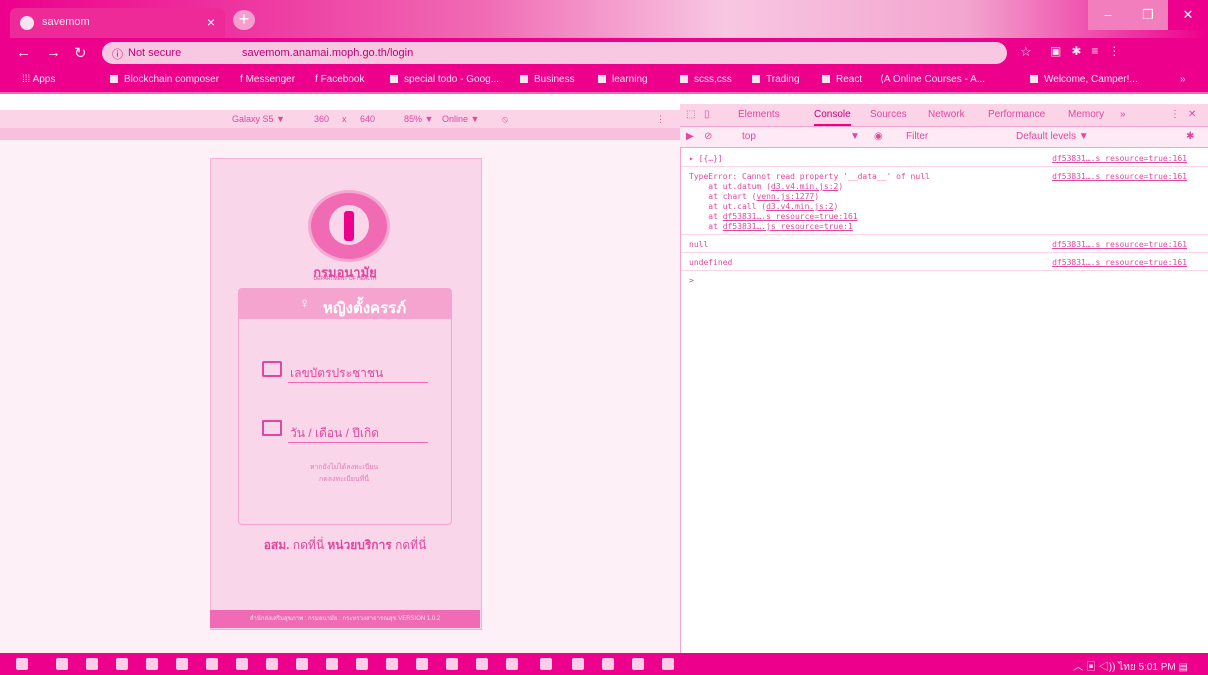 The height and width of the screenshot is (675, 1208). Describe the element at coordinates (336, 373) in the screenshot. I see `id-number-input: เลขบัตรประชาชน` at that location.